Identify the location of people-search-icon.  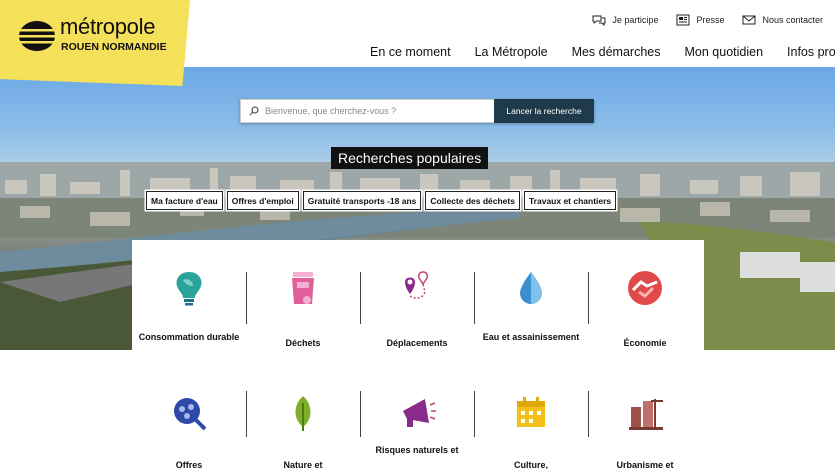
(190, 414).